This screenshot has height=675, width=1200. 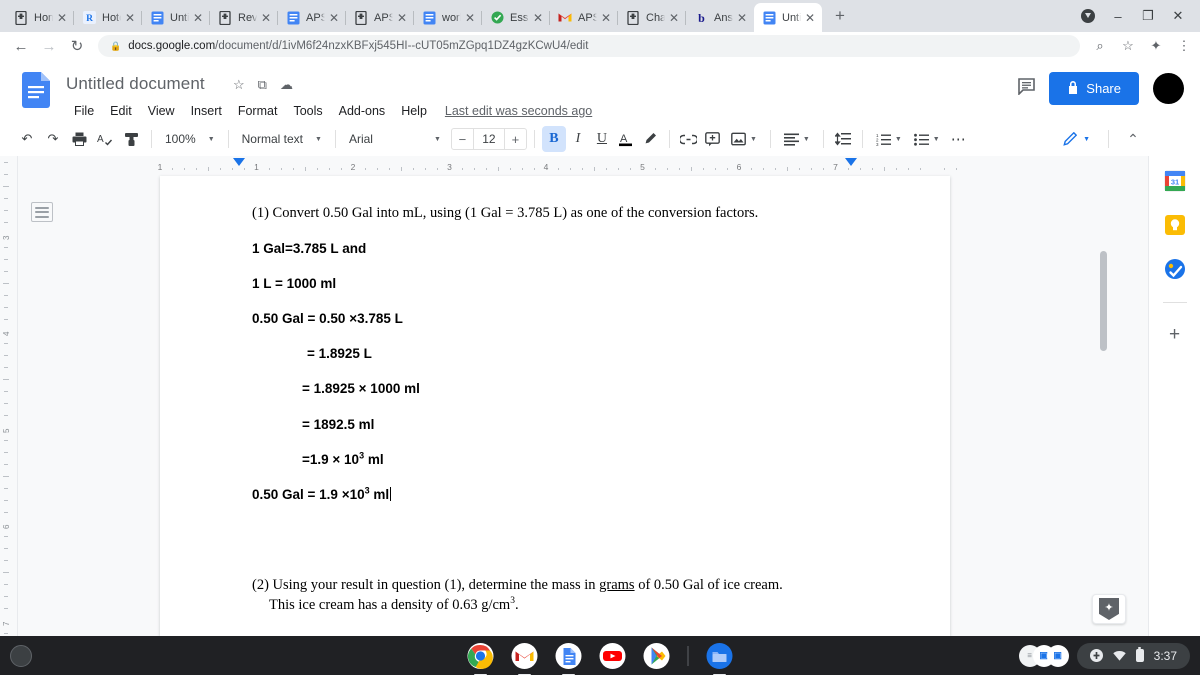 I want to click on close-window-button: ✕, so click(x=1178, y=16).